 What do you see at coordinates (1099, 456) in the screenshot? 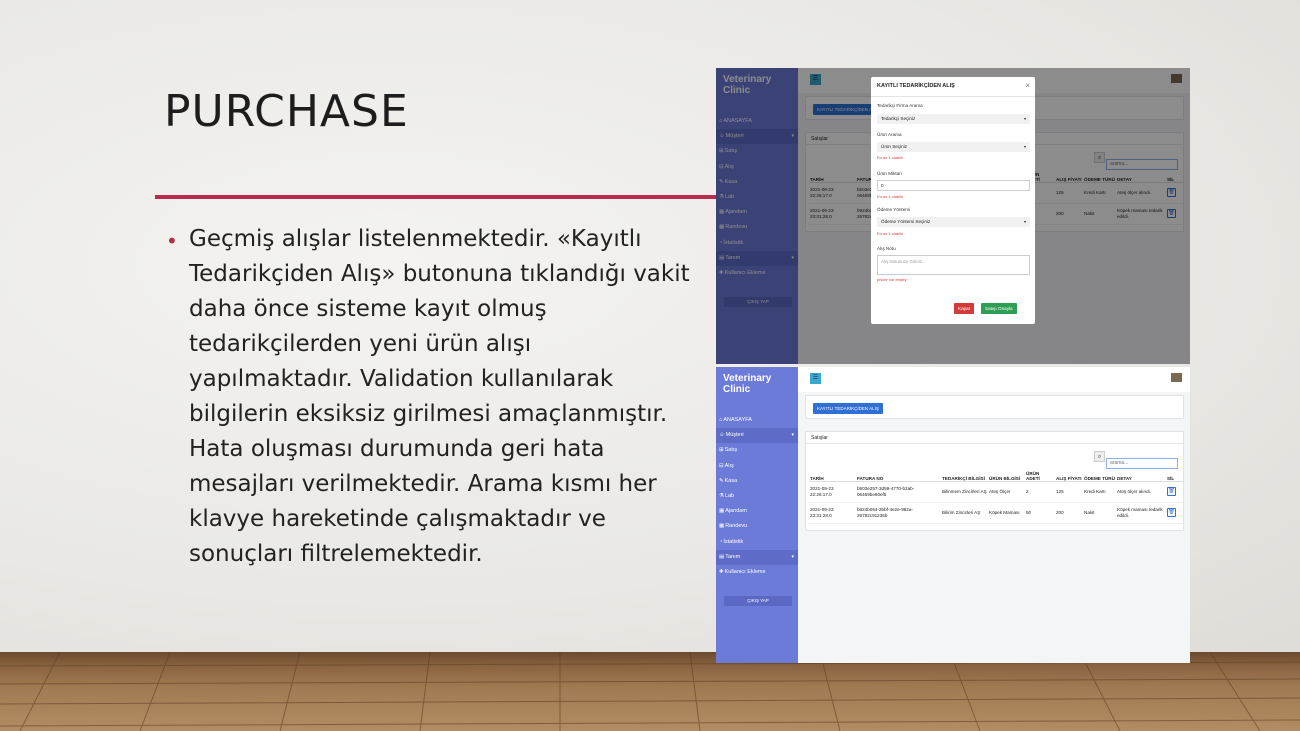
I see `search-icon: ⌕` at bounding box center [1099, 456].